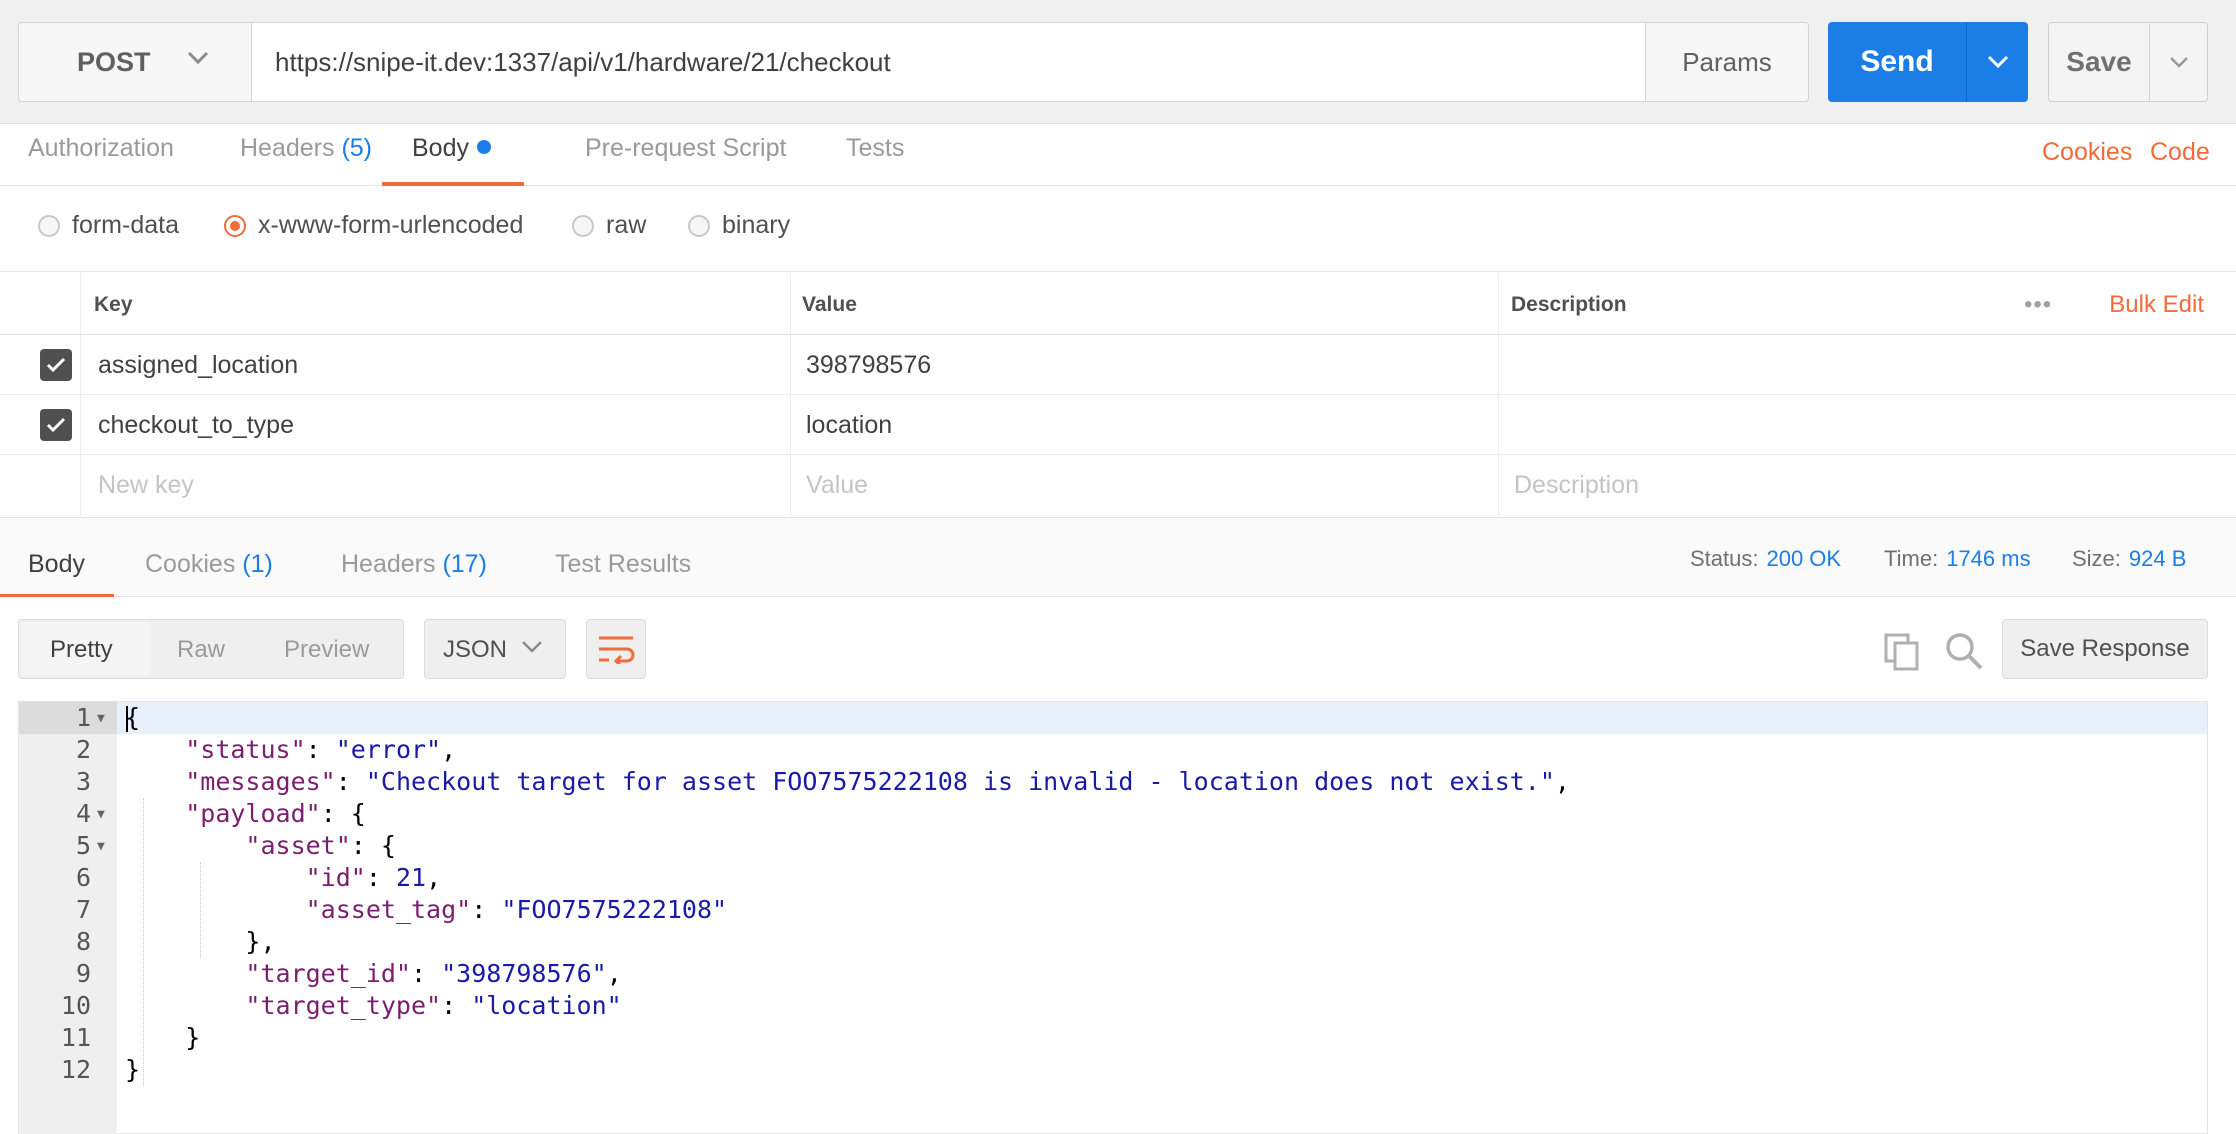  What do you see at coordinates (83, 845) in the screenshot?
I see `line-number: 5` at bounding box center [83, 845].